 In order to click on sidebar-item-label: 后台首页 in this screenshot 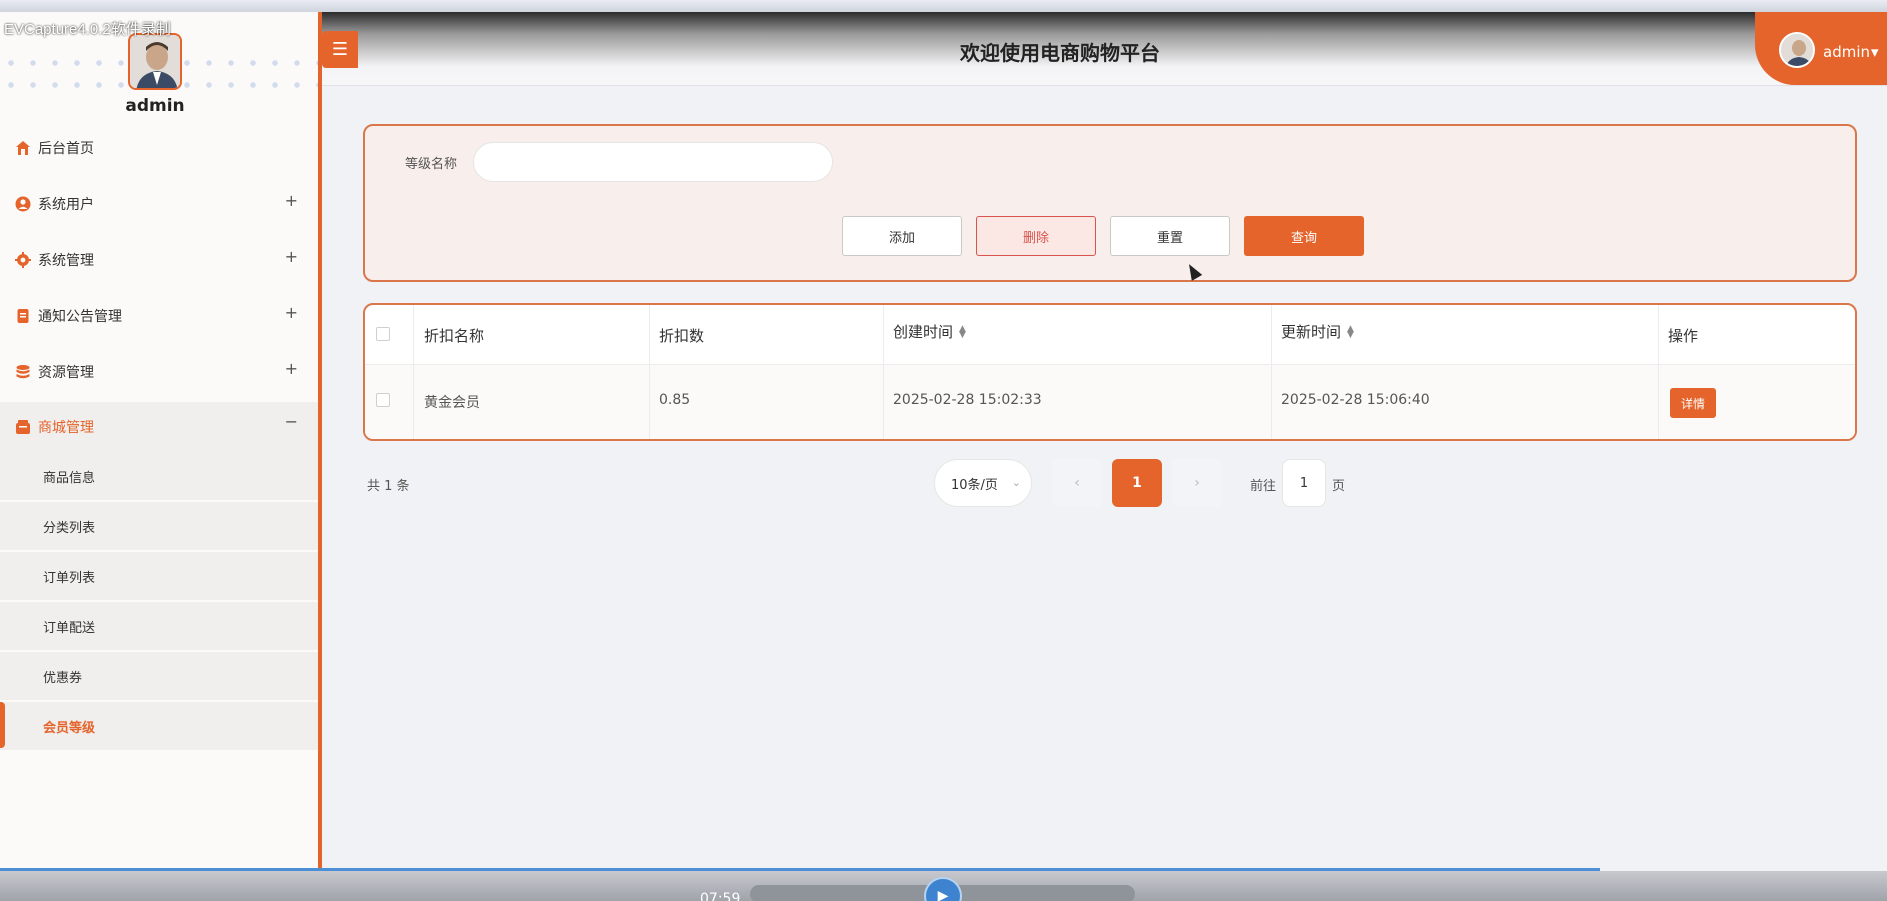, I will do `click(66, 149)`.